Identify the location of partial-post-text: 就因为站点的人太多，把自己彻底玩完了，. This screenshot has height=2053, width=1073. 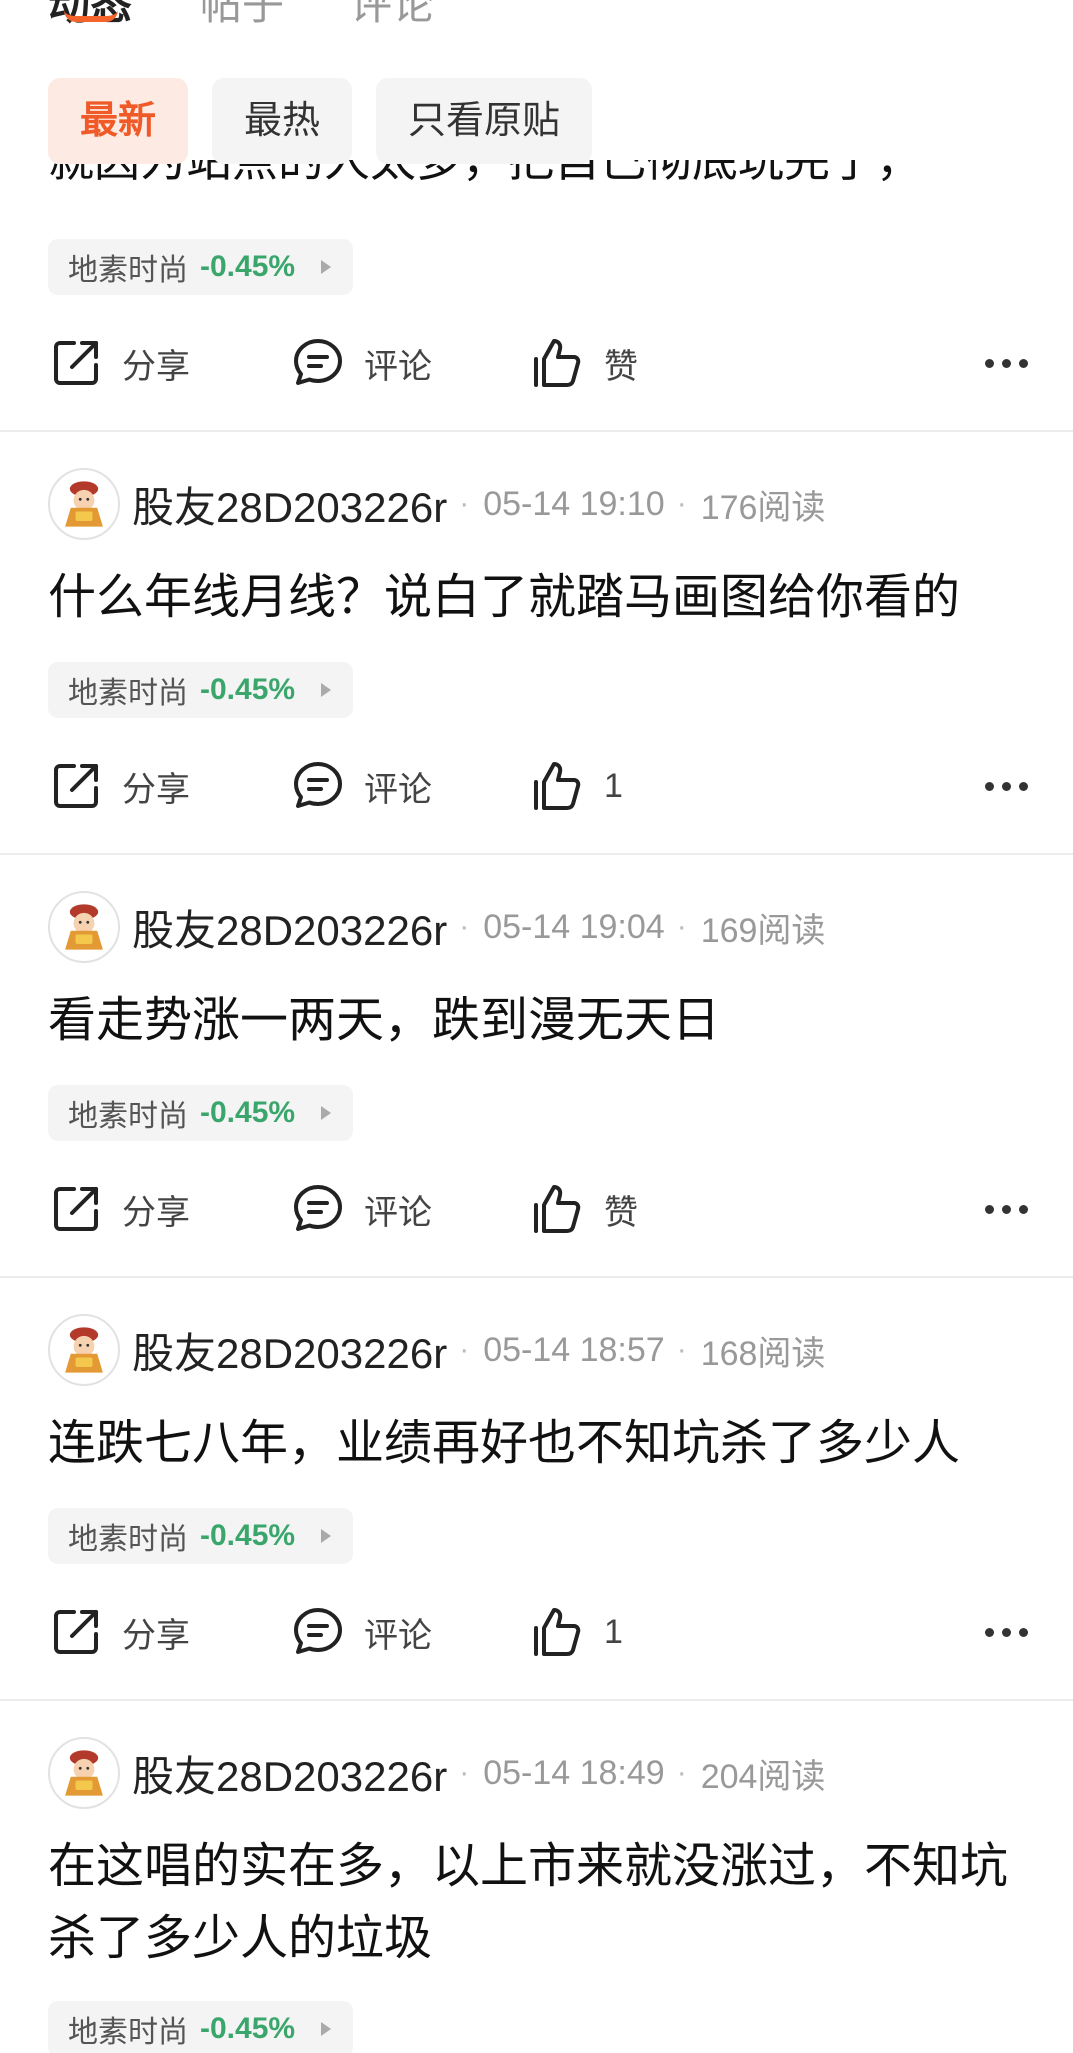
(485, 173).